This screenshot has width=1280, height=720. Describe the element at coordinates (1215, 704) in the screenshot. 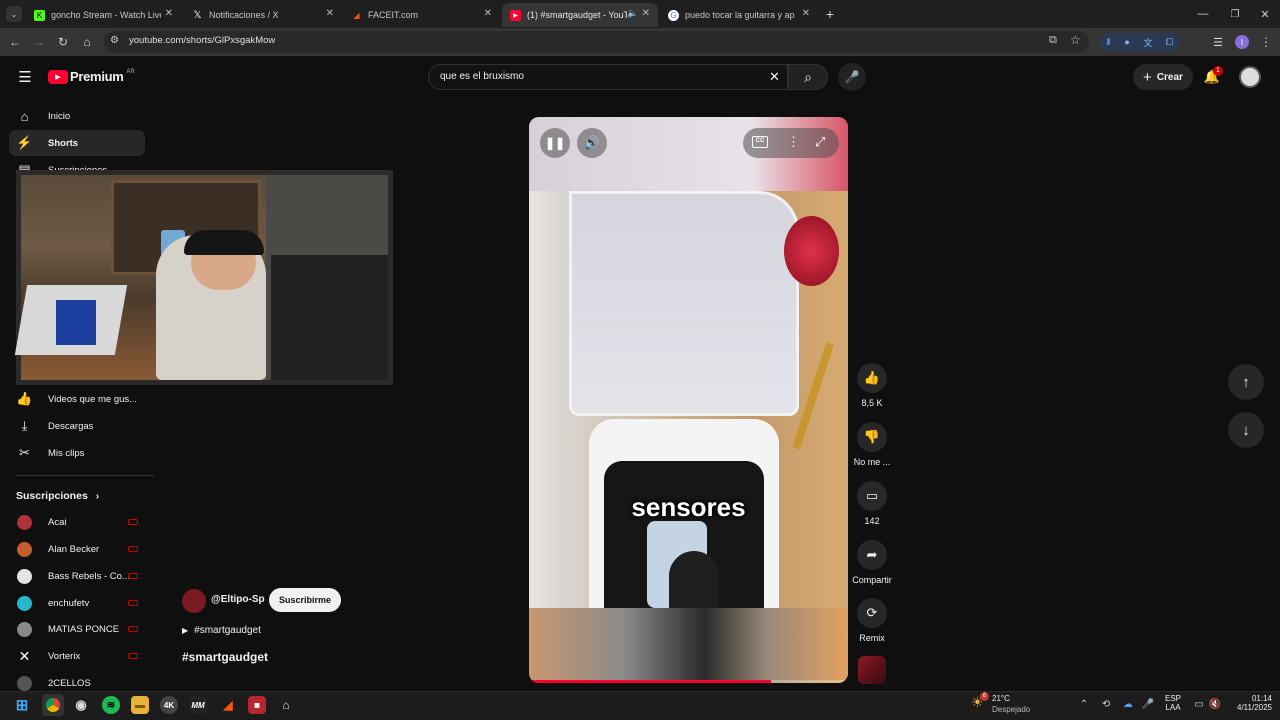

I see `volume-muted-icon: 🔇` at that location.